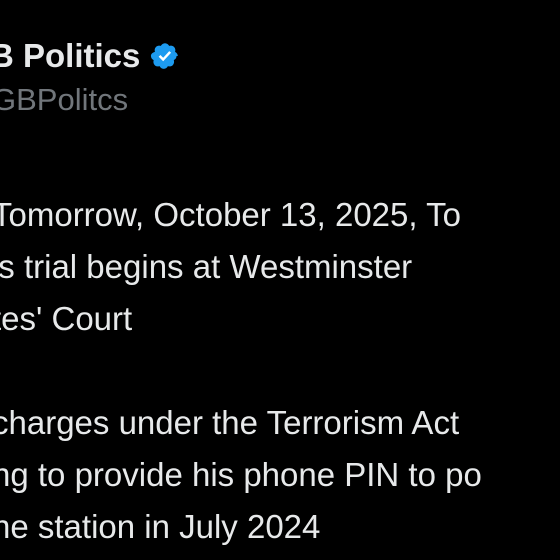  I want to click on tweet-line: tes' Court, so click(66, 318).